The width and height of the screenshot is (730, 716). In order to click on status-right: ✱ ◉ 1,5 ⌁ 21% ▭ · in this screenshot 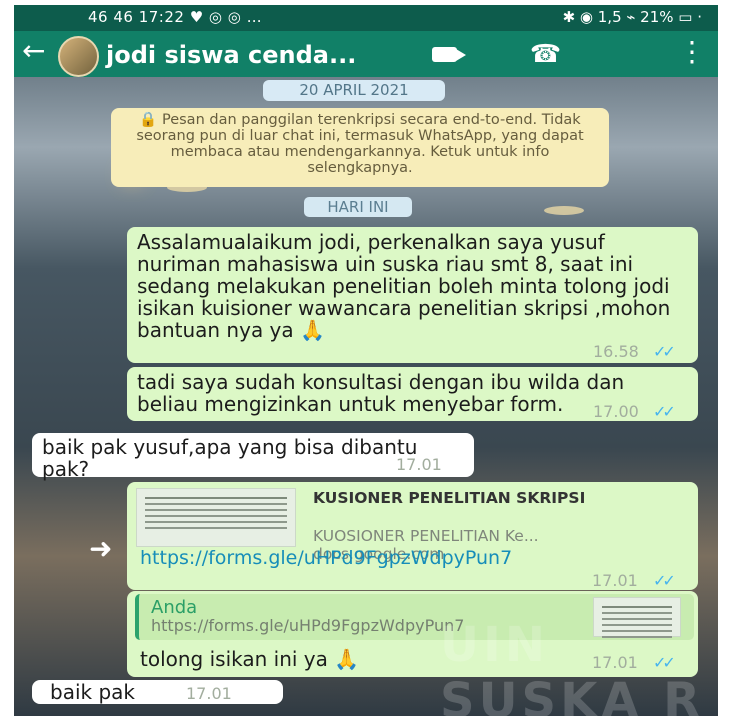, I will do `click(632, 17)`.